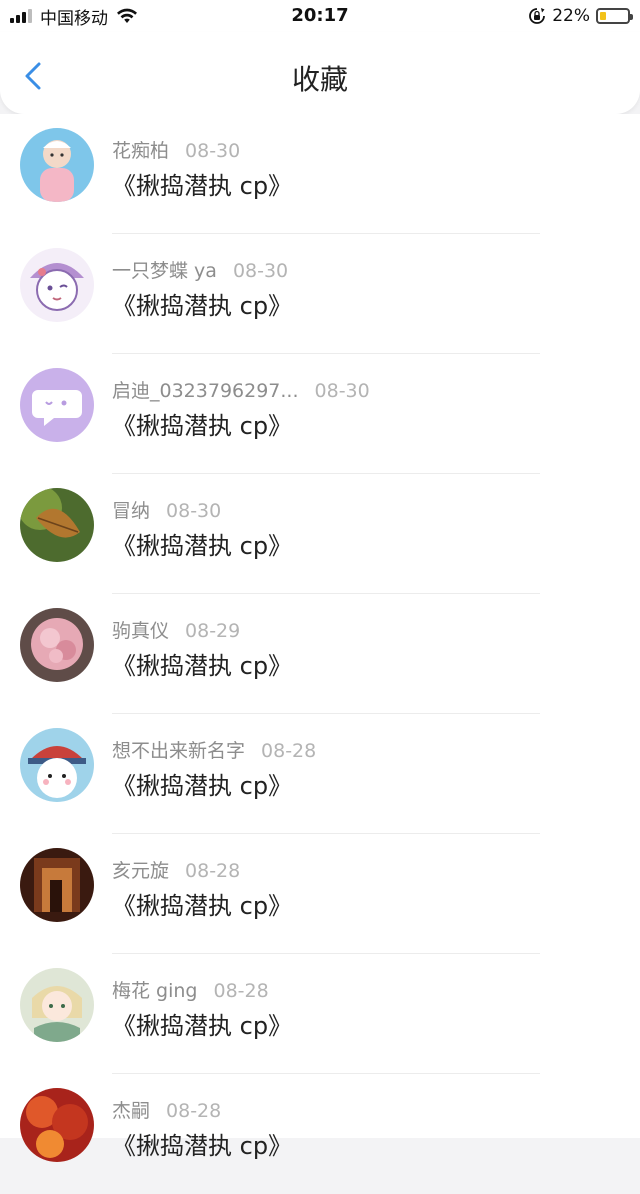 Image resolution: width=640 pixels, height=1194 pixels. Describe the element at coordinates (320, 534) in the screenshot. I see `list-item: 冒纳 08-30 《揪捣潜执 cp》` at that location.